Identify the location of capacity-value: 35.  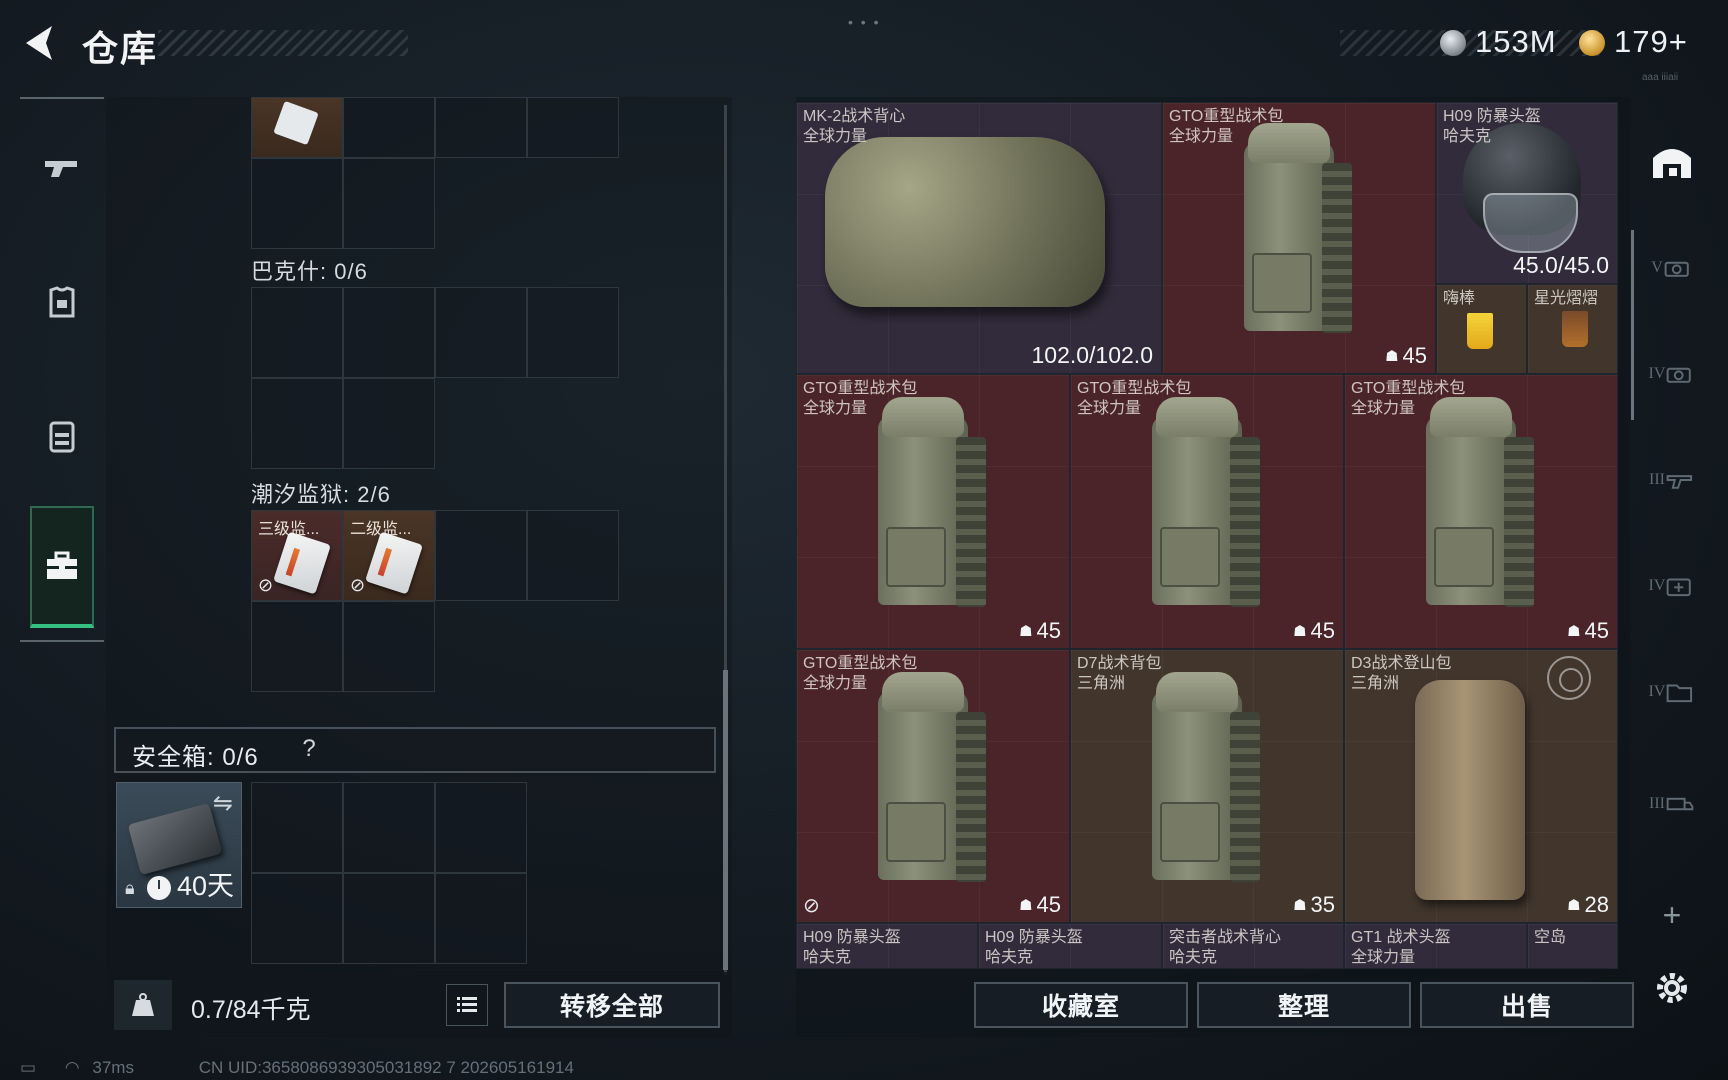
(1322, 904).